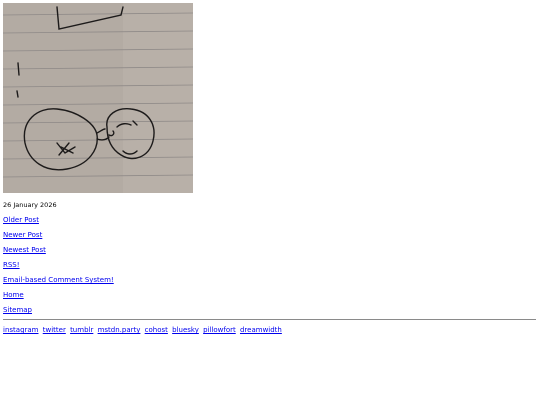 This screenshot has height=405, width=540. Describe the element at coordinates (54, 330) in the screenshot. I see `twitter-link: twitter` at that location.